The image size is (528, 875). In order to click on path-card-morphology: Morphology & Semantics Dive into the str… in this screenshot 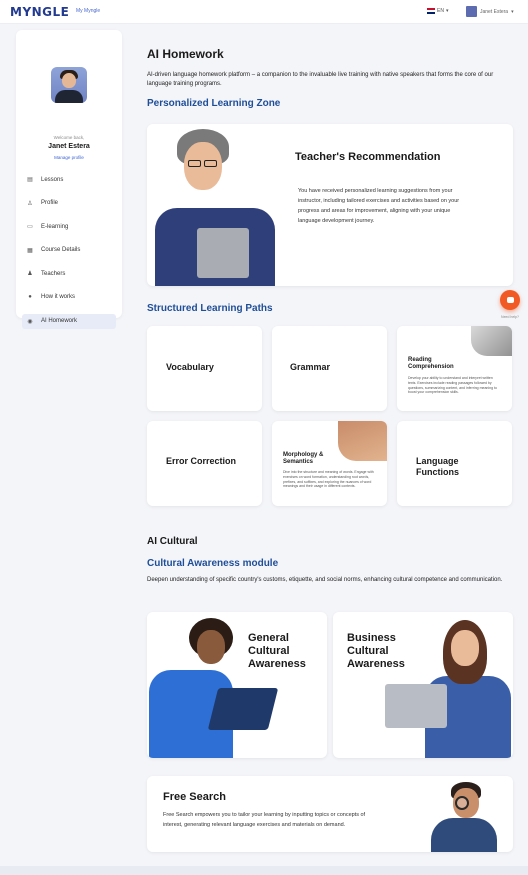, I will do `click(329, 463)`.